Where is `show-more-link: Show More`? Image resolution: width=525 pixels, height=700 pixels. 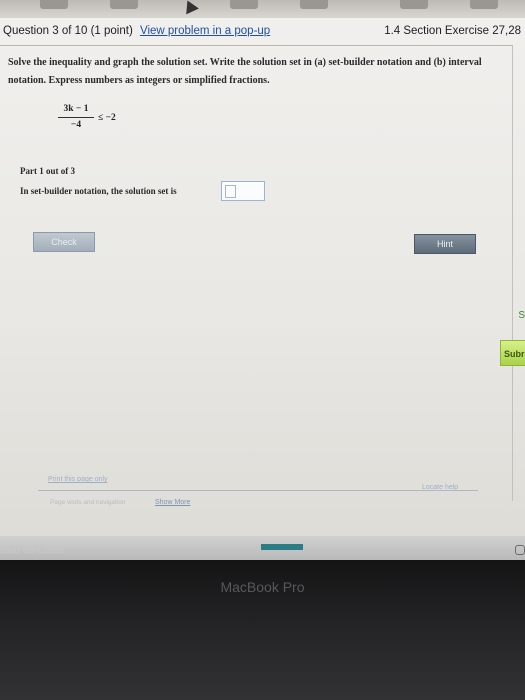
show-more-link: Show More is located at coordinates (172, 502).